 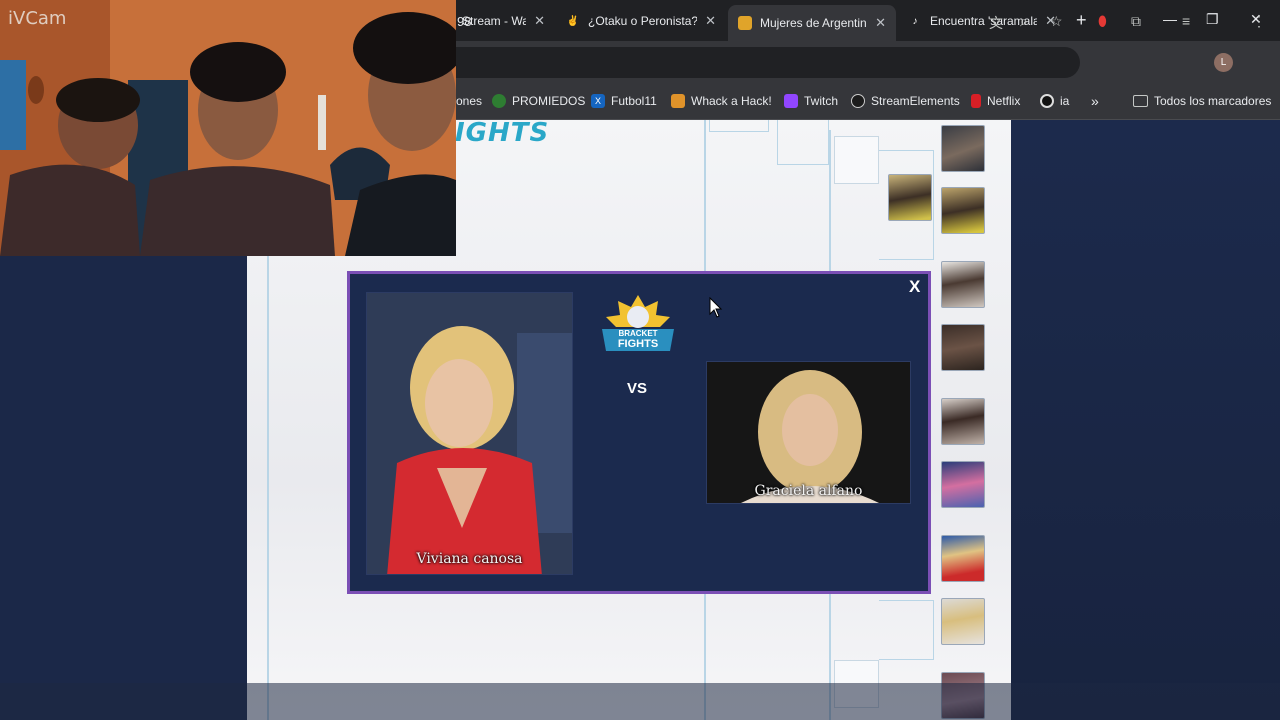 What do you see at coordinates (123, 488) in the screenshot?
I see `page-side-panel-left` at bounding box center [123, 488].